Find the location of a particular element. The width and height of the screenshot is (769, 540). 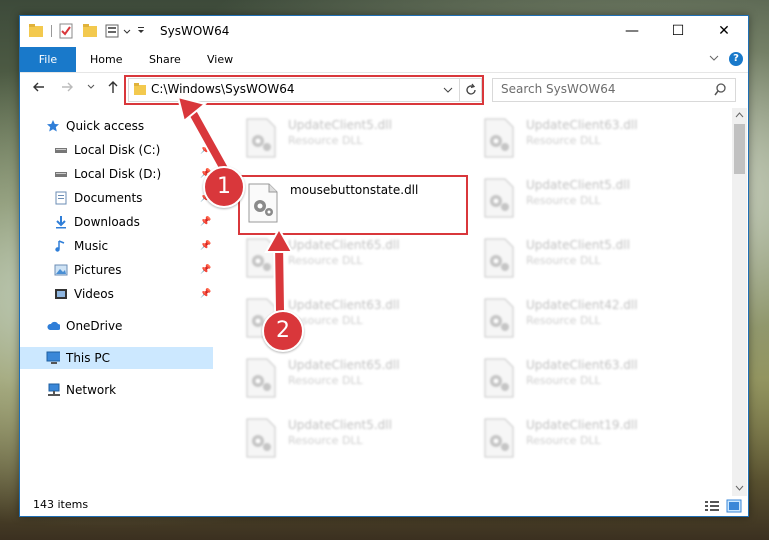

arrow-2-head is located at coordinates (279, 239).